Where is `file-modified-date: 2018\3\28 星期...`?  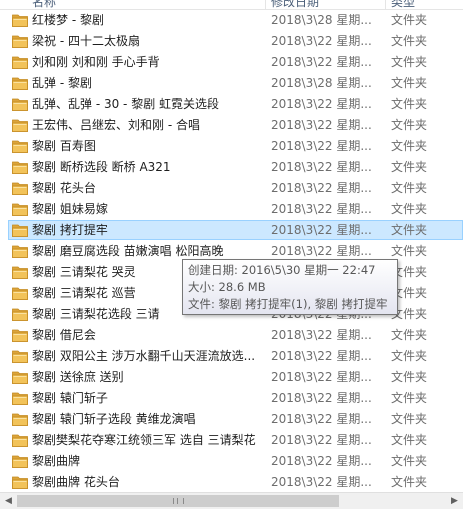 file-modified-date: 2018\3\28 星期... is located at coordinates (321, 20).